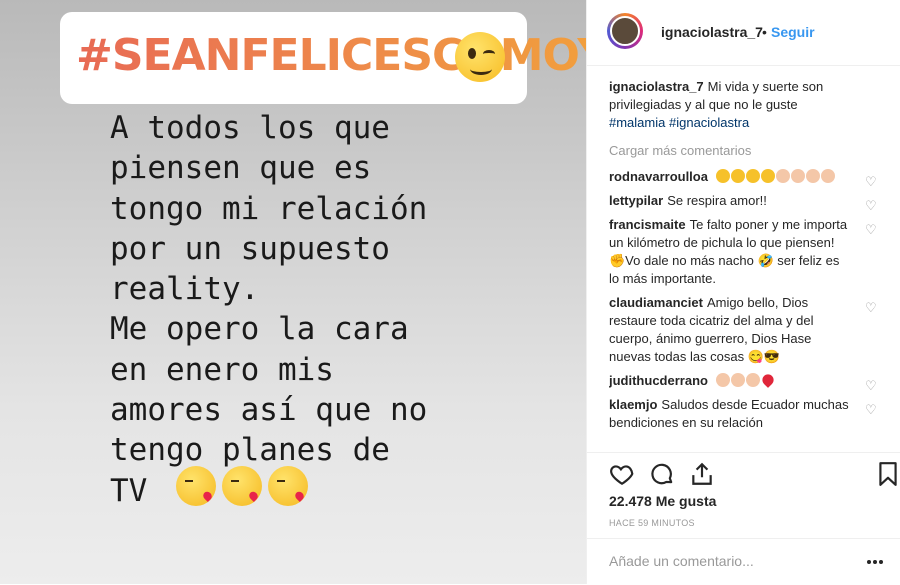 This screenshot has width=900, height=585. Describe the element at coordinates (652, 523) in the screenshot. I see `post-timestamp: HACE 59 MINUTOS` at that location.